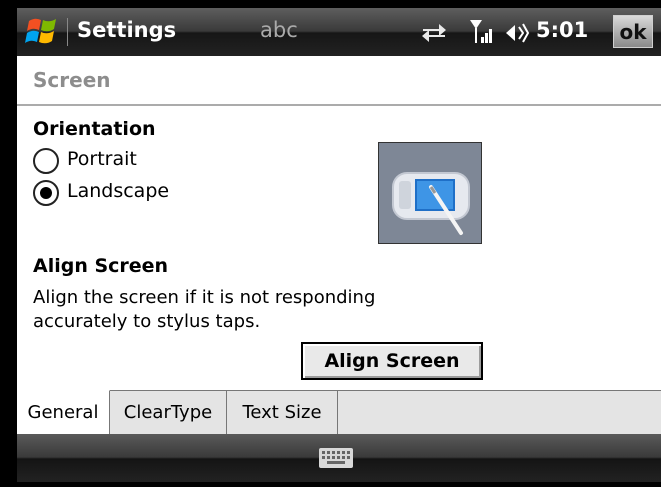  Describe the element at coordinates (430, 193) in the screenshot. I see `device-stylus-illustration` at that location.